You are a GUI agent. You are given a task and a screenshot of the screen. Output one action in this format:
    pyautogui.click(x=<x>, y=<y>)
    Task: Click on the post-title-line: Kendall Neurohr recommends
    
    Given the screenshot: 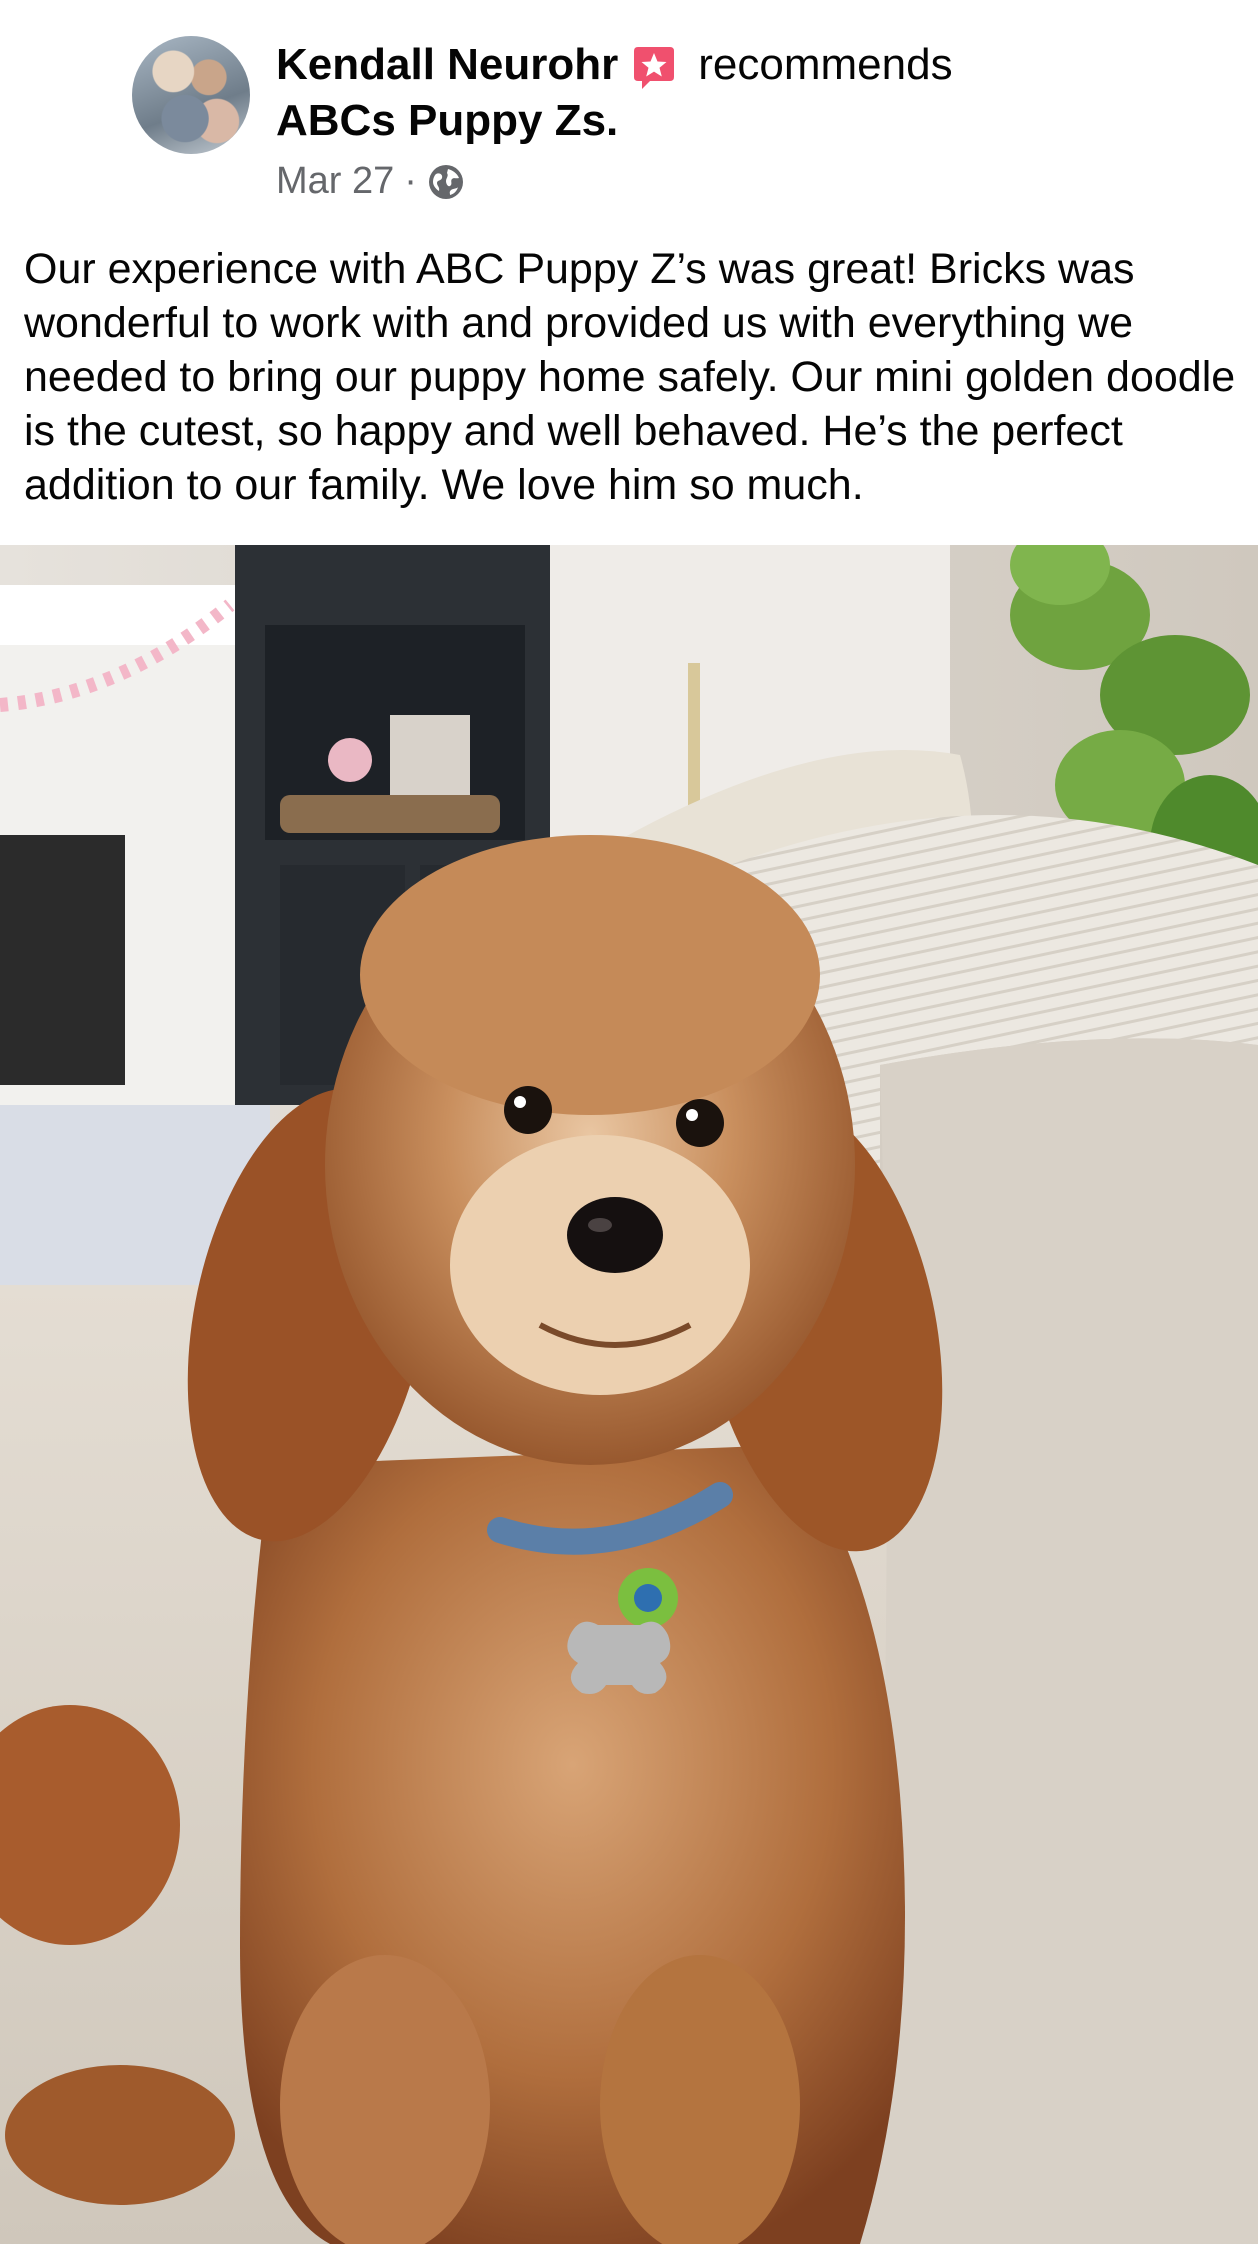 What is the action you would take?
    pyautogui.click(x=614, y=65)
    